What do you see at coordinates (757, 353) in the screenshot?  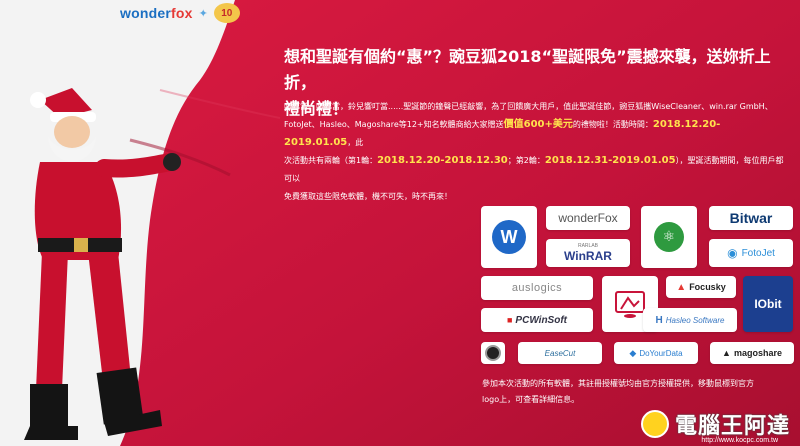 I see `magoshare-label: magoshare` at bounding box center [757, 353].